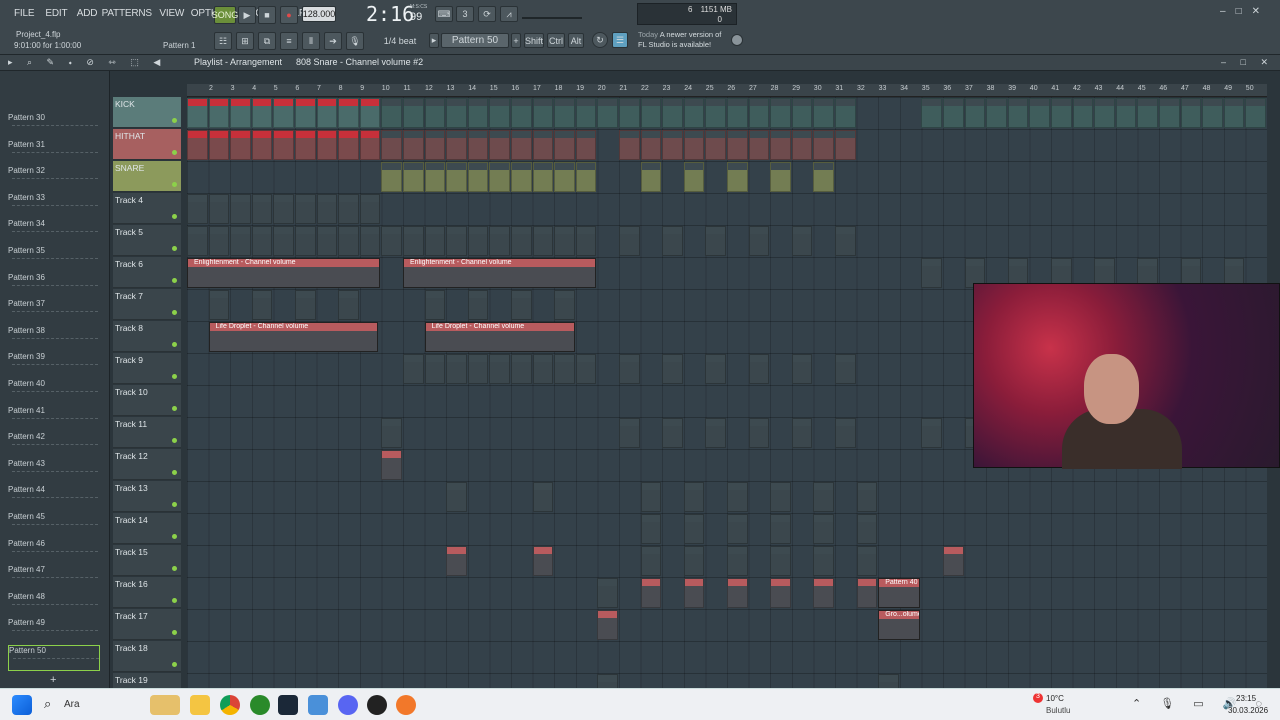  What do you see at coordinates (87, 62) in the screenshot?
I see `playlist-tools: ▸ ⌕ ✎ ⬩ ⊘ ⇿ ⬚ ◀` at bounding box center [87, 62].